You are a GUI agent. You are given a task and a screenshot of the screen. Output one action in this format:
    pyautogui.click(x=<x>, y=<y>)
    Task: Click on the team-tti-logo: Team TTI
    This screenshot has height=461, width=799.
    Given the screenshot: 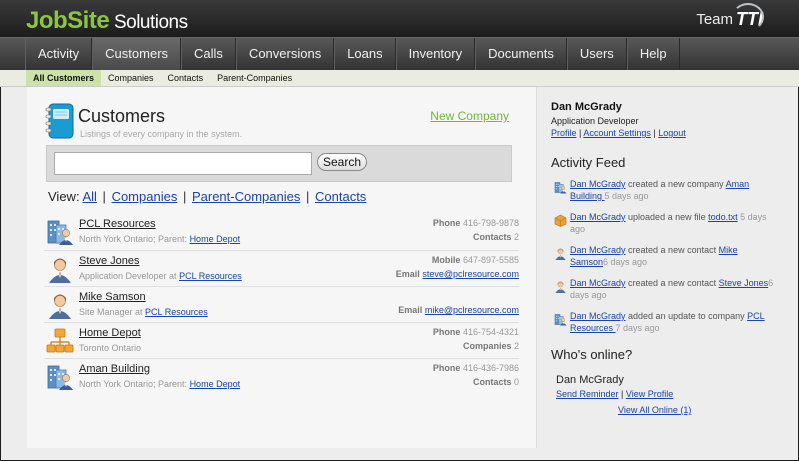 What is the action you would take?
    pyautogui.click(x=730, y=17)
    